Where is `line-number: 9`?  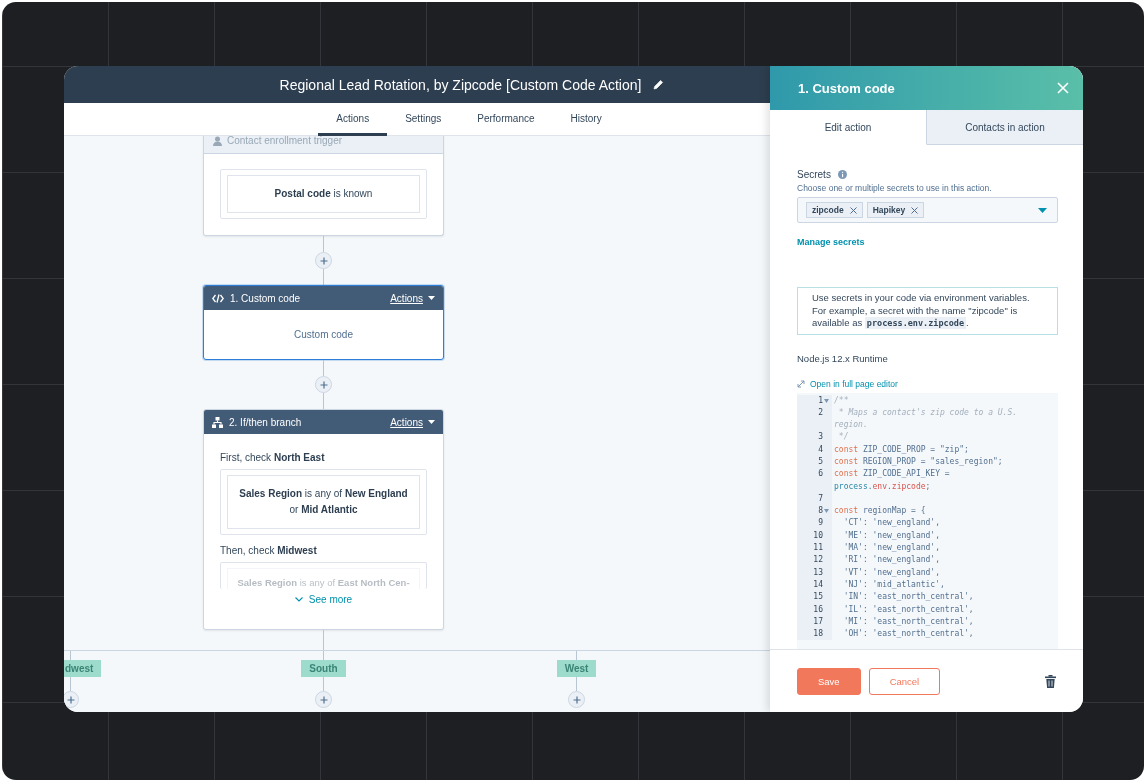 line-number: 9 is located at coordinates (820, 523).